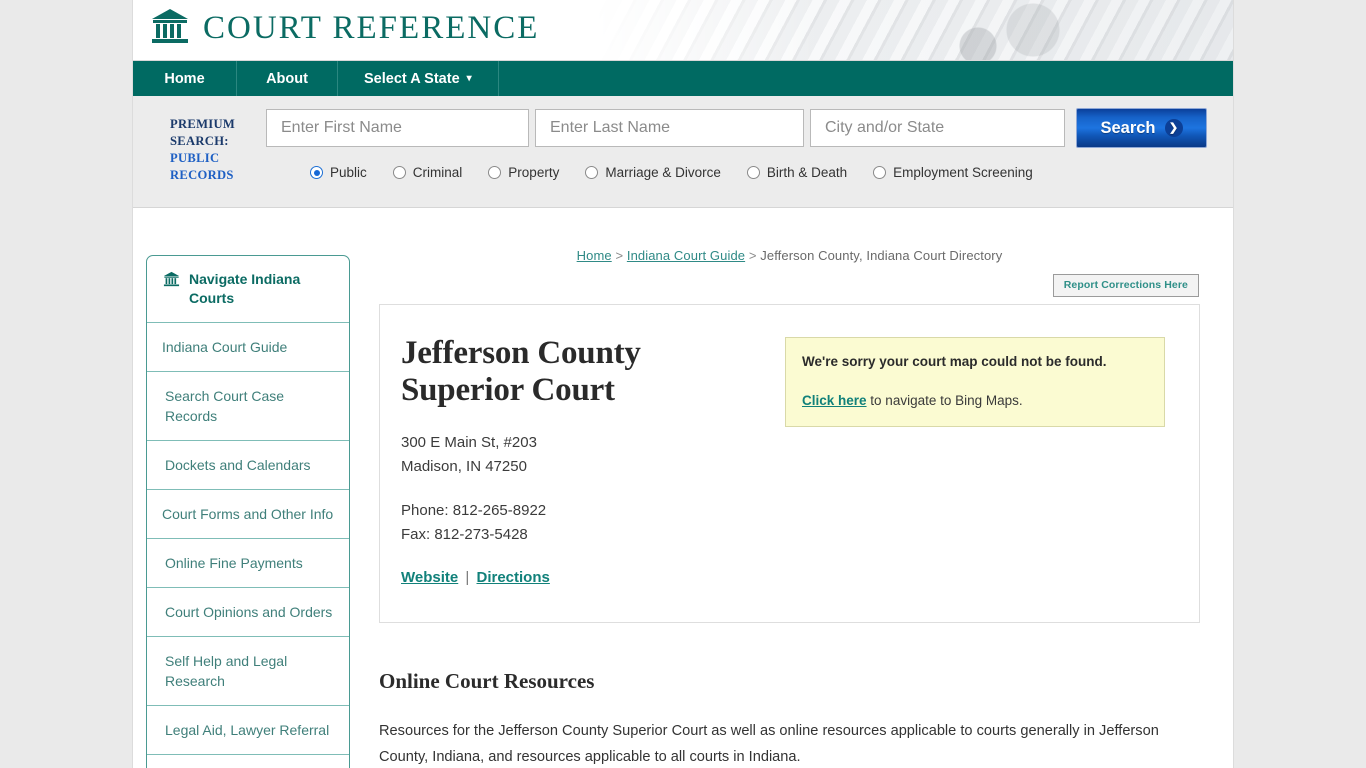  I want to click on sidebar-item-label: Court Opinions and Orders, so click(249, 612).